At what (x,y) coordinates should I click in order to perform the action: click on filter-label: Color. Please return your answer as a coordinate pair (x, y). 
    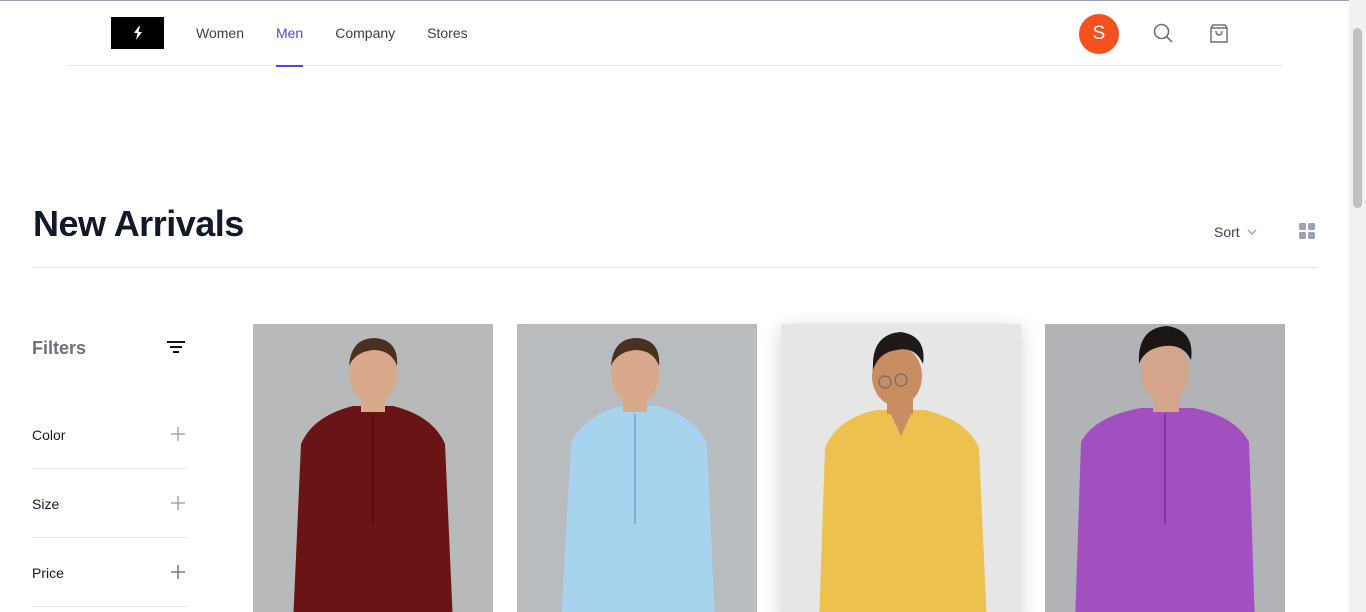
    Looking at the image, I should click on (49, 435).